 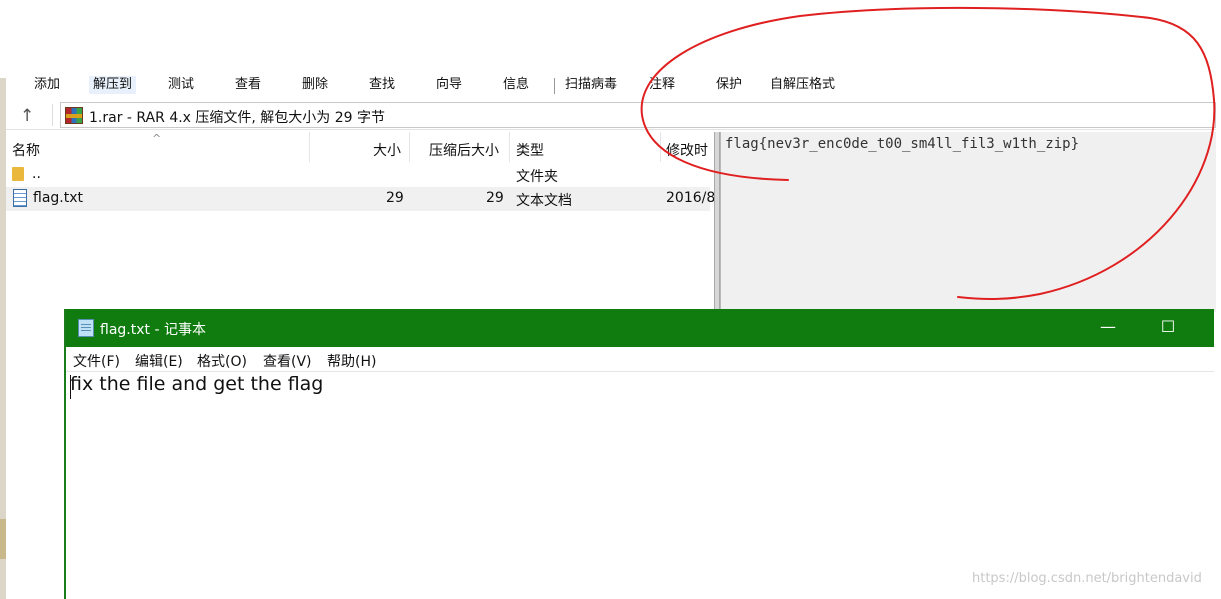 What do you see at coordinates (52, 115) in the screenshot?
I see `address-divider` at bounding box center [52, 115].